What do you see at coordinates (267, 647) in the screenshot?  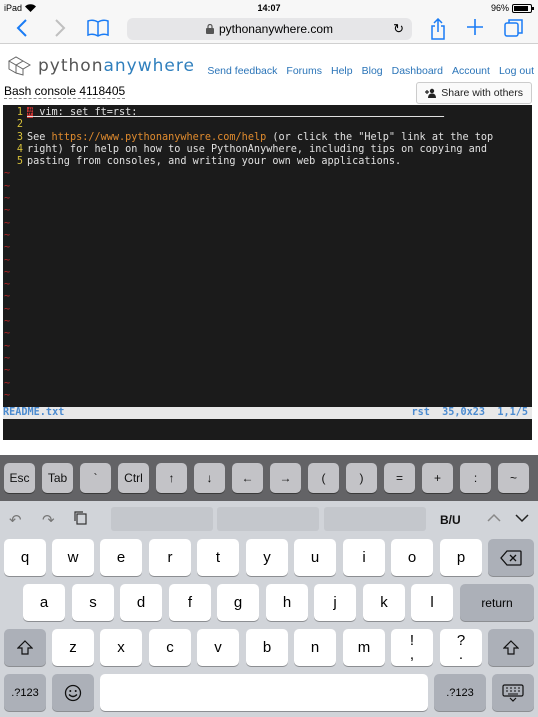 I see `key-b: b` at bounding box center [267, 647].